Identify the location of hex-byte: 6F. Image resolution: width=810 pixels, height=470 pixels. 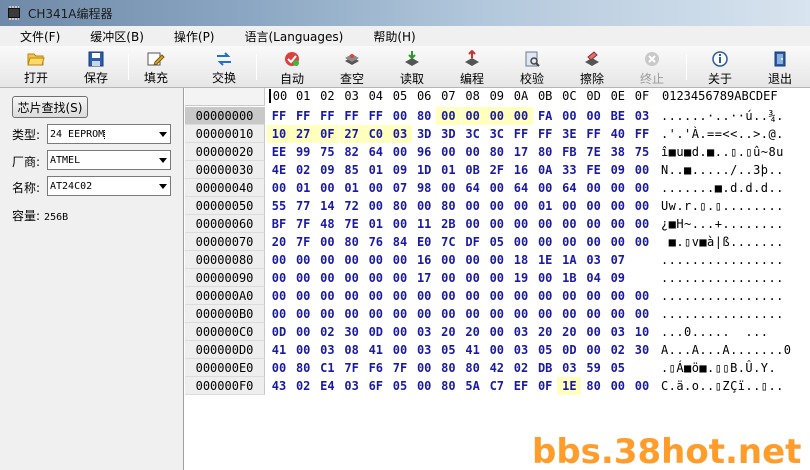
(376, 386).